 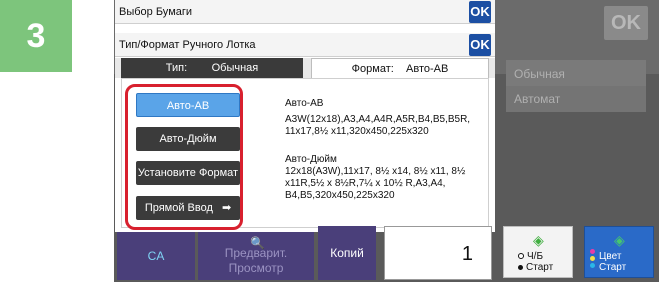 I want to click on color-start-label: Старт, so click(x=613, y=267).